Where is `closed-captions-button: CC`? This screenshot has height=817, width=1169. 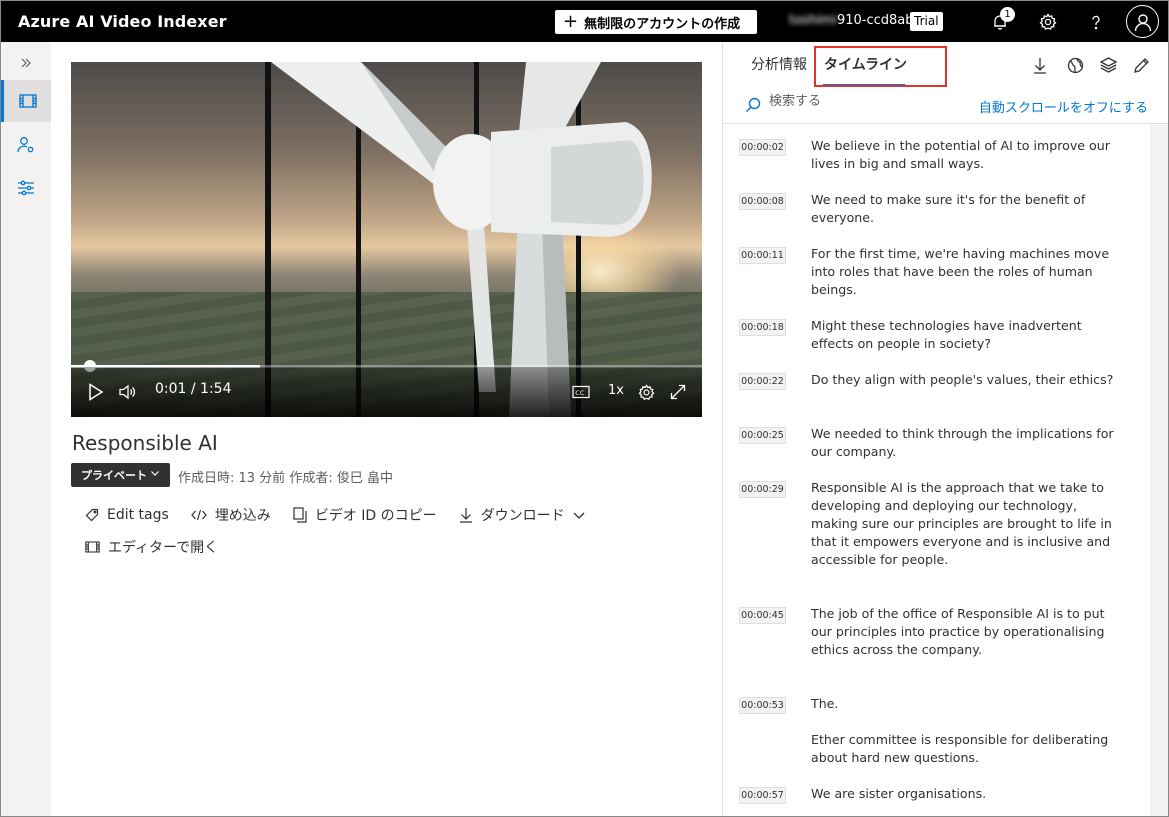
closed-captions-button: CC is located at coordinates (581, 392).